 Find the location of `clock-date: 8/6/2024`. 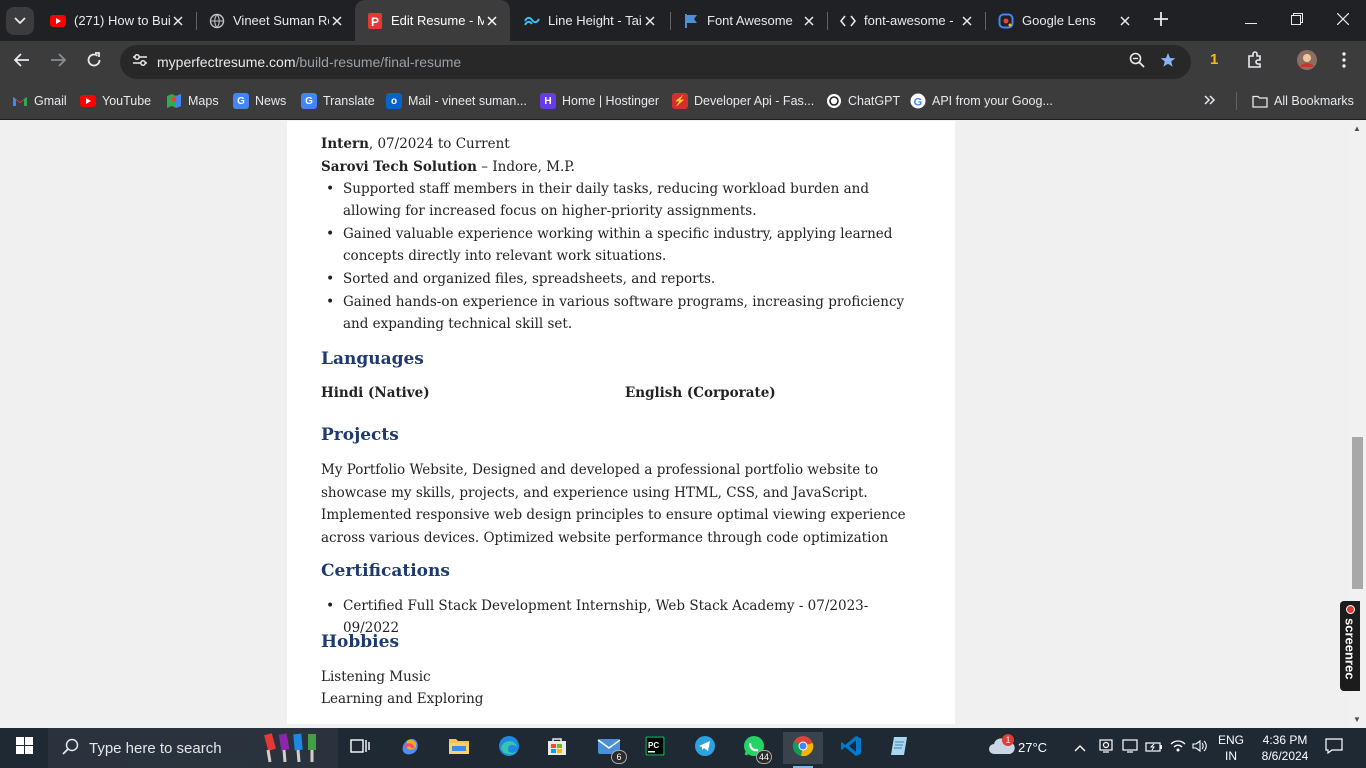

clock-date: 8/6/2024 is located at coordinates (1285, 756).